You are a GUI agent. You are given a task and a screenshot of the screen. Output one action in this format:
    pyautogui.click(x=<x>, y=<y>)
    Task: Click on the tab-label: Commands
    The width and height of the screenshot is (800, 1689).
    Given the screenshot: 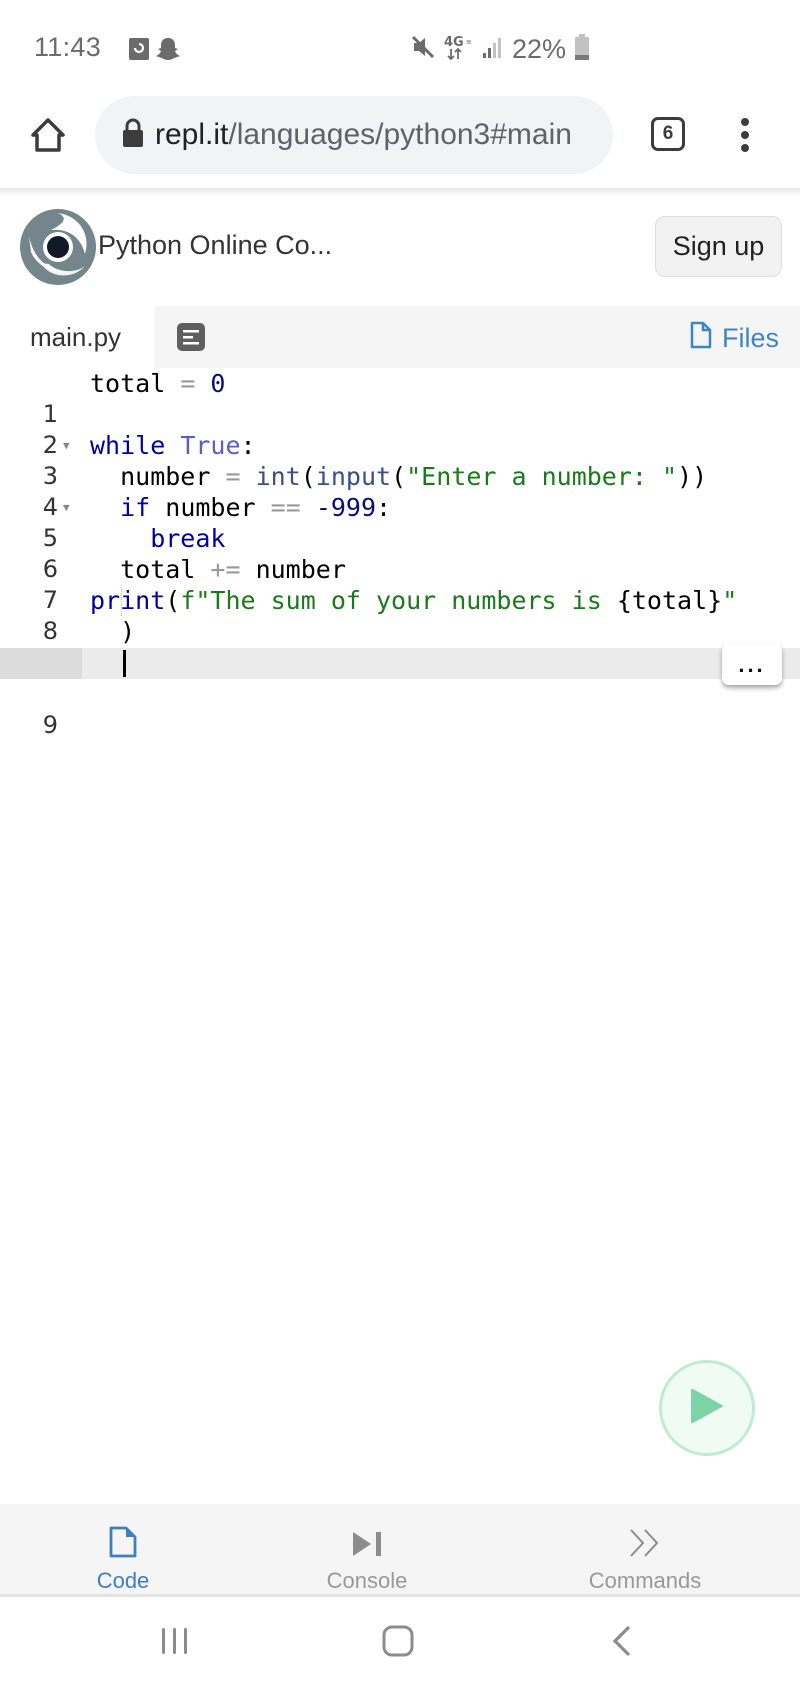 What is the action you would take?
    pyautogui.click(x=645, y=1580)
    